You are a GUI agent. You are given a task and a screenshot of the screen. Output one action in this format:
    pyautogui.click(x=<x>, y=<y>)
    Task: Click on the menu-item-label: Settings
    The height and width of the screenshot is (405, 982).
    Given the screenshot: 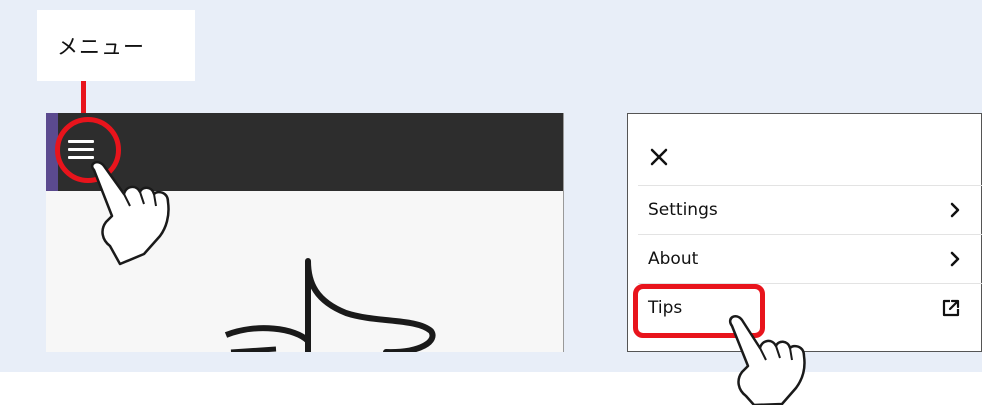 What is the action you would take?
    pyautogui.click(x=683, y=210)
    